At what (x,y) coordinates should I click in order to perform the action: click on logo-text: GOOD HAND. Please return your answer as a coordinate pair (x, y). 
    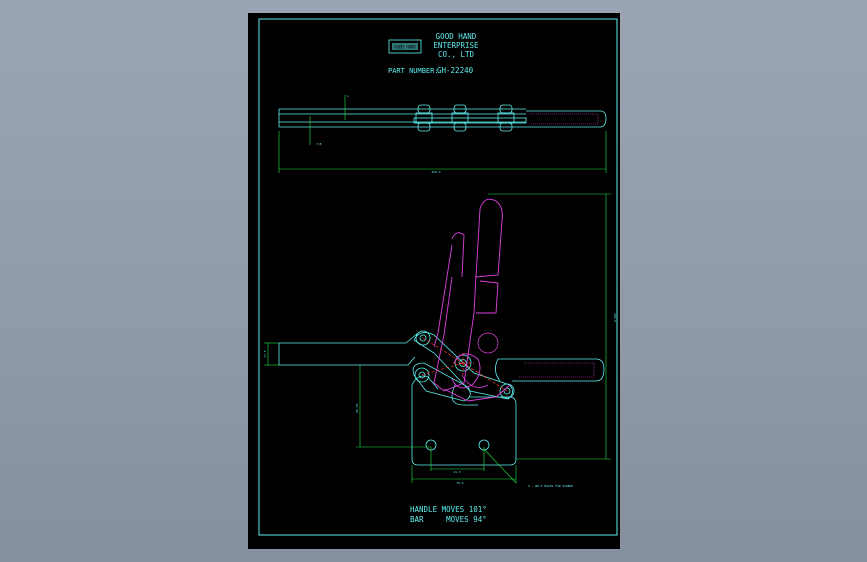
    Looking at the image, I should click on (405, 47).